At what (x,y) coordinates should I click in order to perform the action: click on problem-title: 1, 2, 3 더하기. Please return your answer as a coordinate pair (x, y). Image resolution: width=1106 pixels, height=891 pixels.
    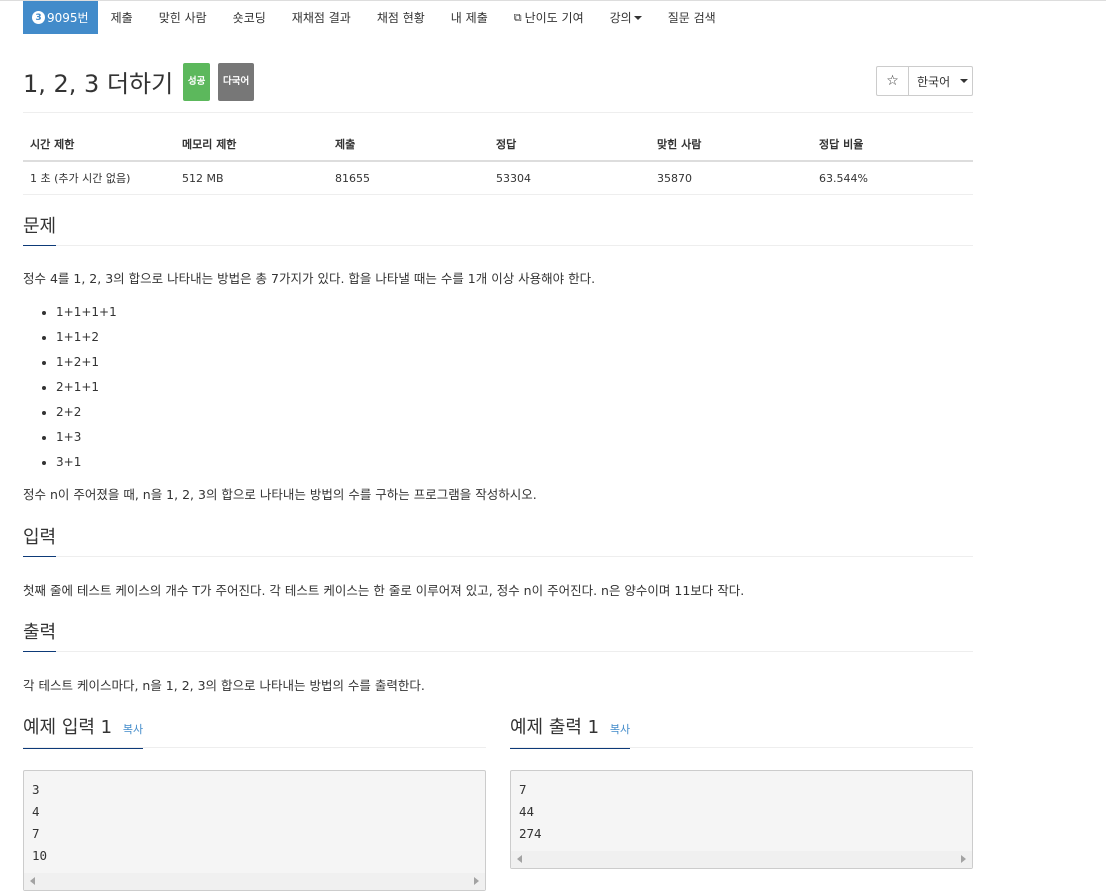
    Looking at the image, I should click on (98, 84).